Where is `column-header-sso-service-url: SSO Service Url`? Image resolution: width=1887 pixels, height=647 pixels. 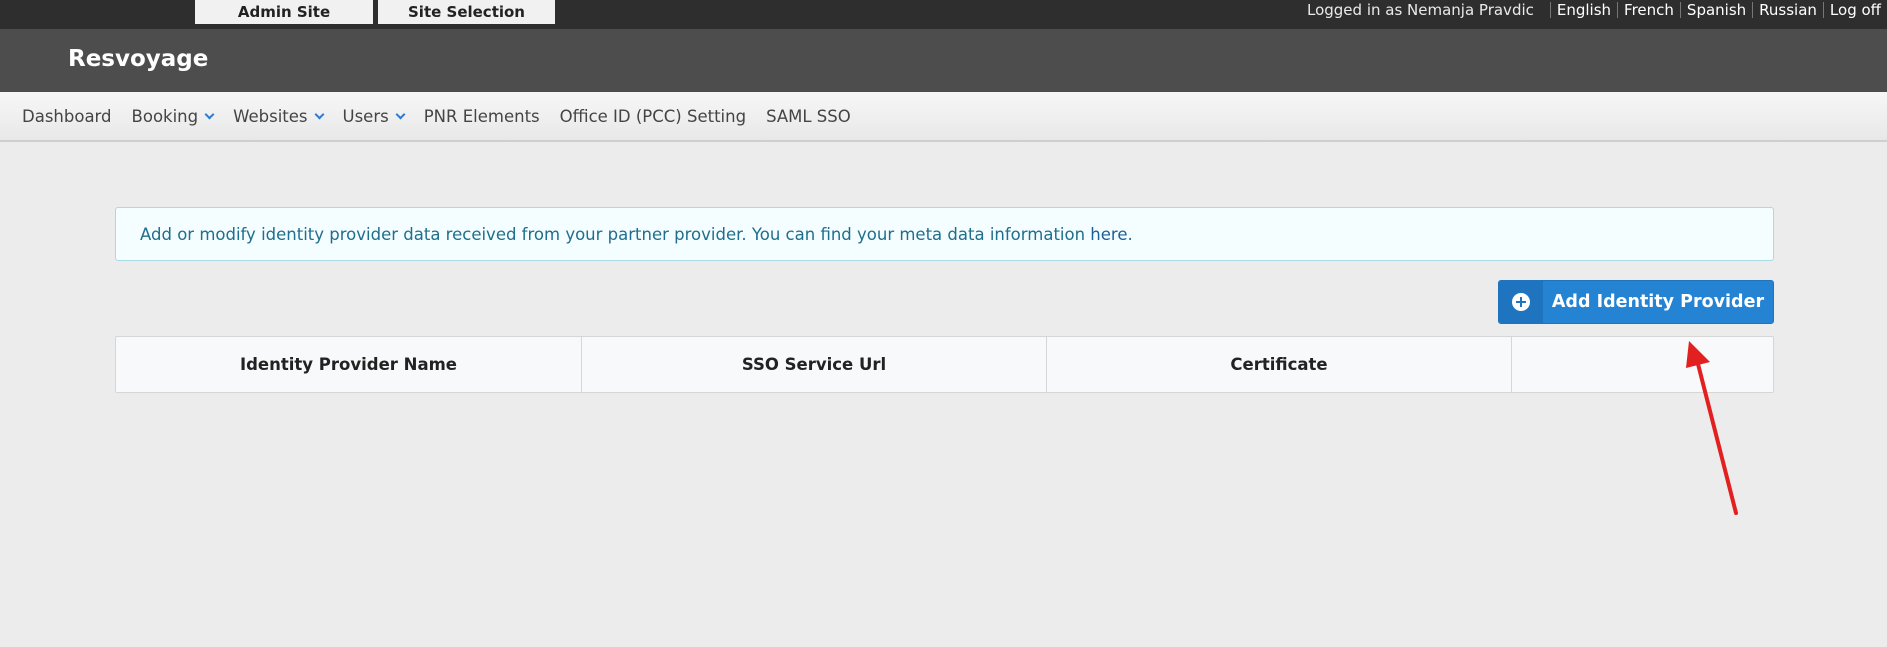
column-header-sso-service-url: SSO Service Url is located at coordinates (814, 364).